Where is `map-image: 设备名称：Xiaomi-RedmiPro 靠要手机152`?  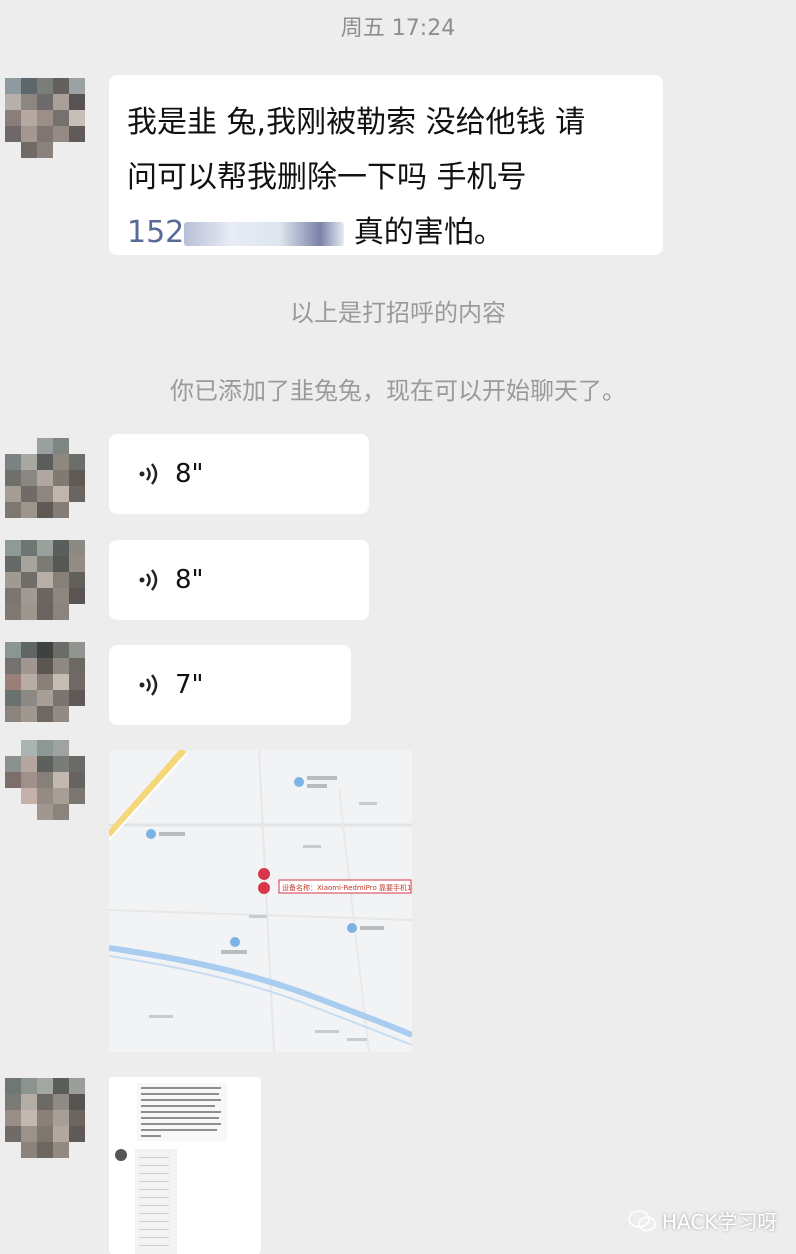 map-image: 设备名称：Xiaomi-RedmiPro 靠要手机152 is located at coordinates (260, 901).